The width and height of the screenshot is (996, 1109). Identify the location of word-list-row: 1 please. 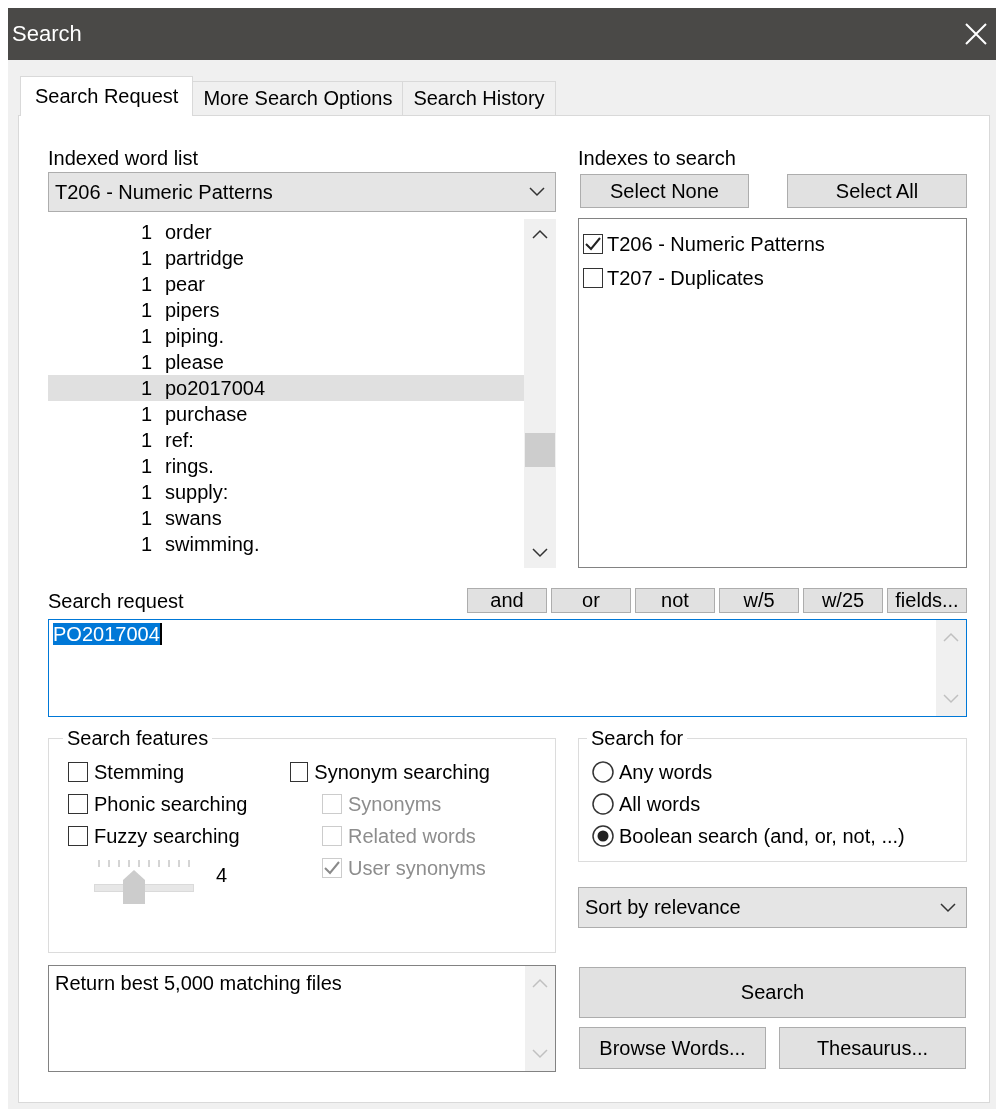
(286, 362).